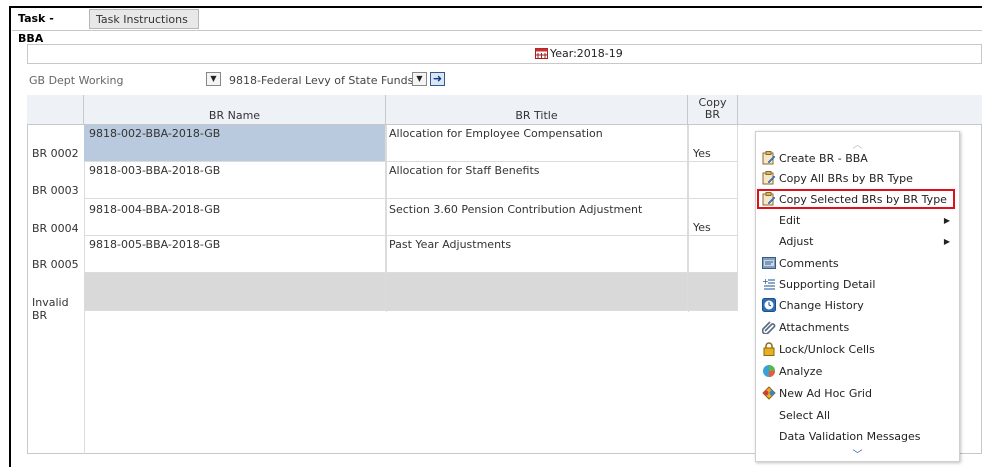  Describe the element at coordinates (537, 180) in the screenshot. I see `br-title-cell: Allocation for Staff Benefits` at that location.